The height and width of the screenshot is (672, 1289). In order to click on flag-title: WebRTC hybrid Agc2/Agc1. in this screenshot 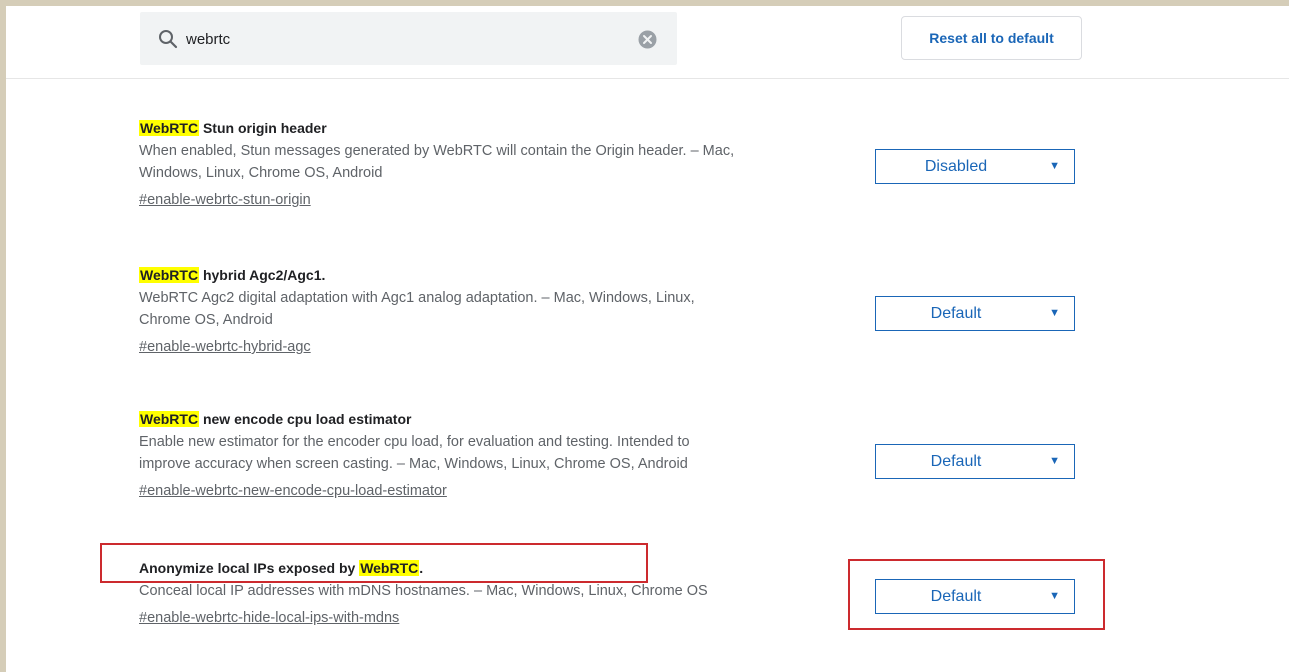, I will do `click(499, 275)`.